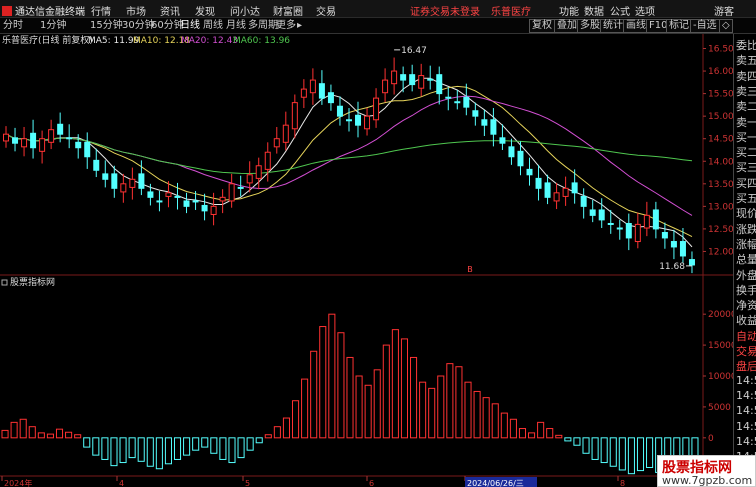 The height and width of the screenshot is (487, 756). Describe the element at coordinates (299, 26) in the screenshot. I see `period-more-arrow-icon: ▸` at that location.